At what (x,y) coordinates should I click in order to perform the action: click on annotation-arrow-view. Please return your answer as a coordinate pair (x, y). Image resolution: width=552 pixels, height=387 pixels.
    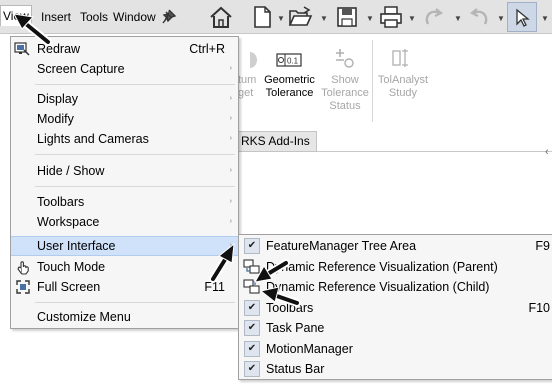
    Looking at the image, I should click on (32, 29).